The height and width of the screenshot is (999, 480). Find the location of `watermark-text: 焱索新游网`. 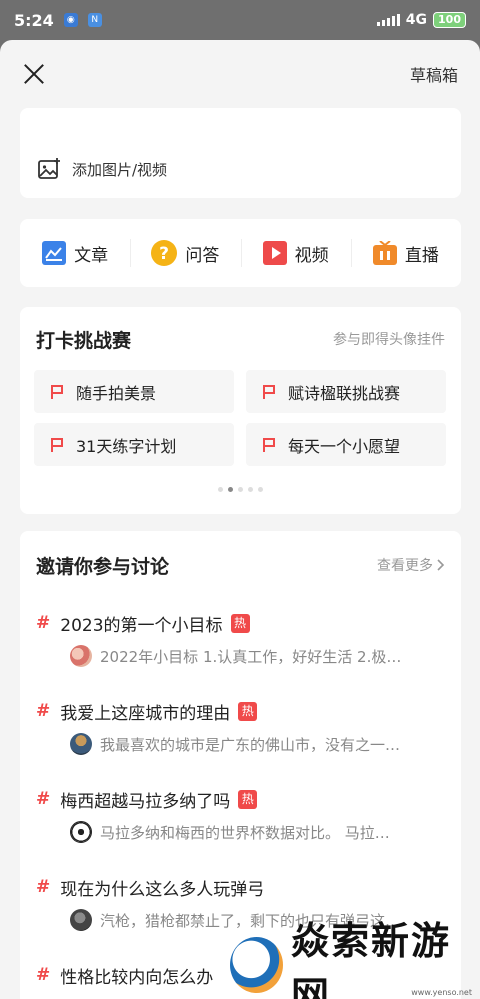

watermark-text: 焱索新游网 is located at coordinates (370, 958).